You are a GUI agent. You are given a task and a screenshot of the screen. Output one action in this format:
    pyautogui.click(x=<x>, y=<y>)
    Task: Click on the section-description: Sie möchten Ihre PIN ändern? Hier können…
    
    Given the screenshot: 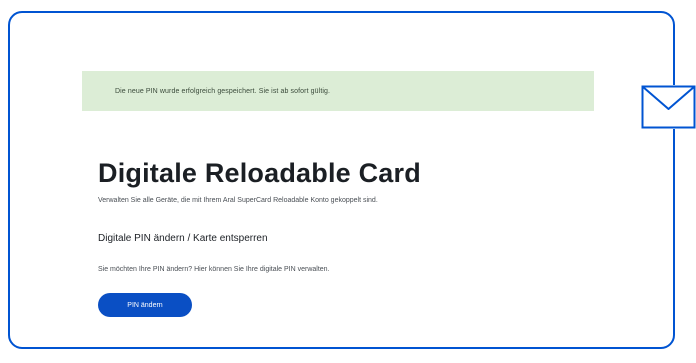 What is the action you would take?
    pyautogui.click(x=214, y=269)
    